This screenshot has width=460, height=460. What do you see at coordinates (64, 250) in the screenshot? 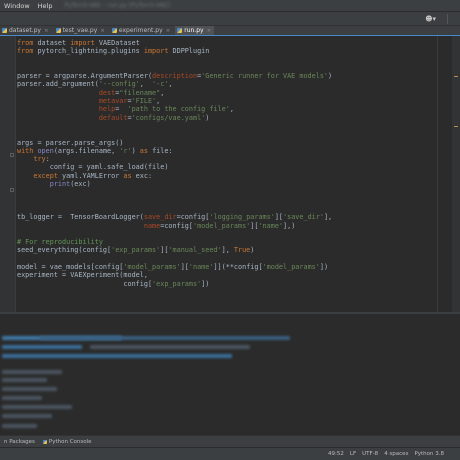
I see `code-token: seed_everything(config[` at bounding box center [64, 250].